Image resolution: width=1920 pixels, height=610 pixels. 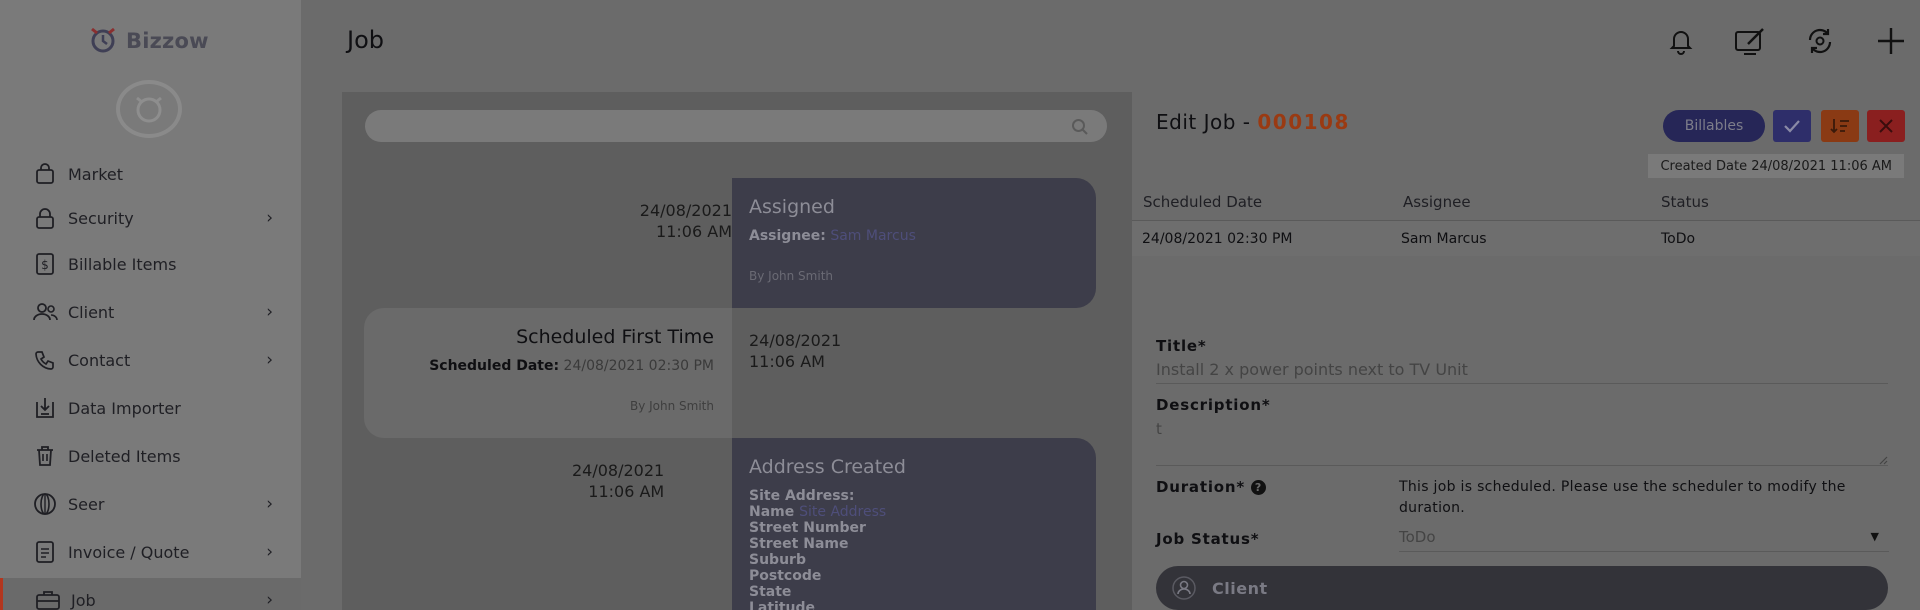 What do you see at coordinates (1184, 590) in the screenshot?
I see `user-icon` at bounding box center [1184, 590].